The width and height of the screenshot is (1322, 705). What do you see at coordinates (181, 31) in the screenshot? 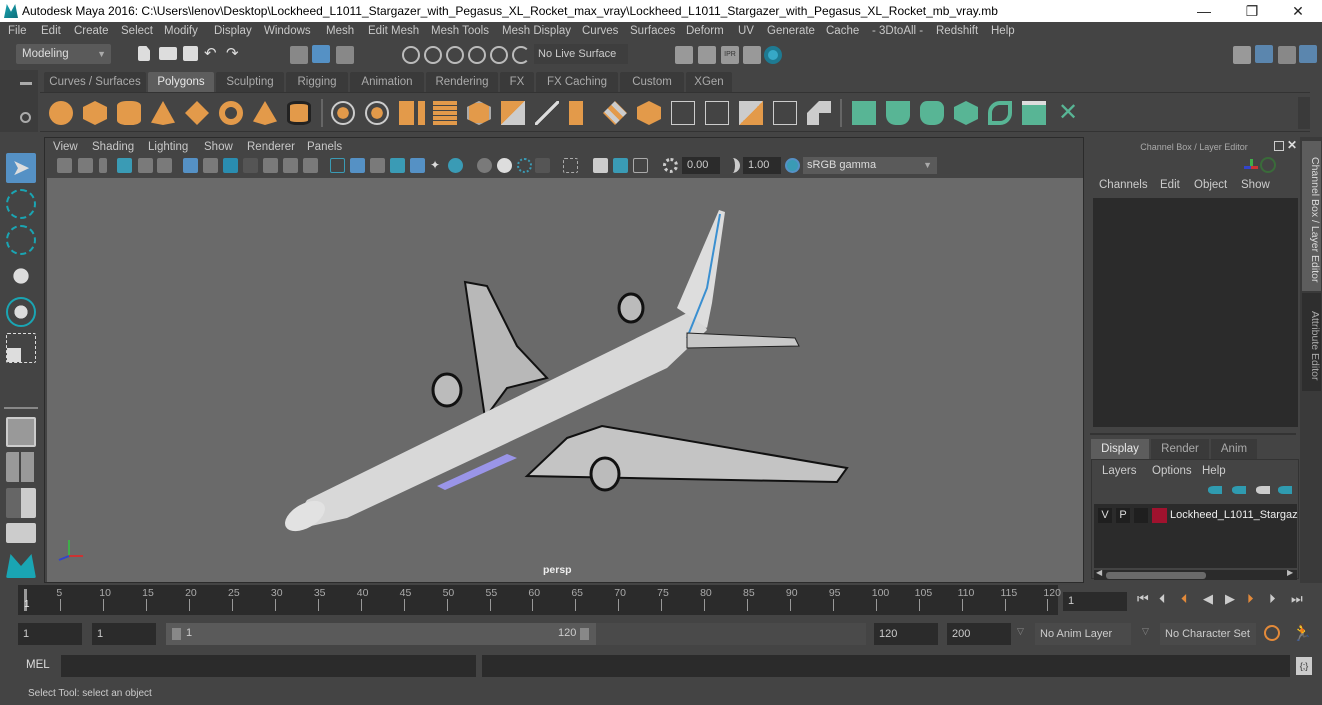
I see `menu-modify: Modify` at bounding box center [181, 31].